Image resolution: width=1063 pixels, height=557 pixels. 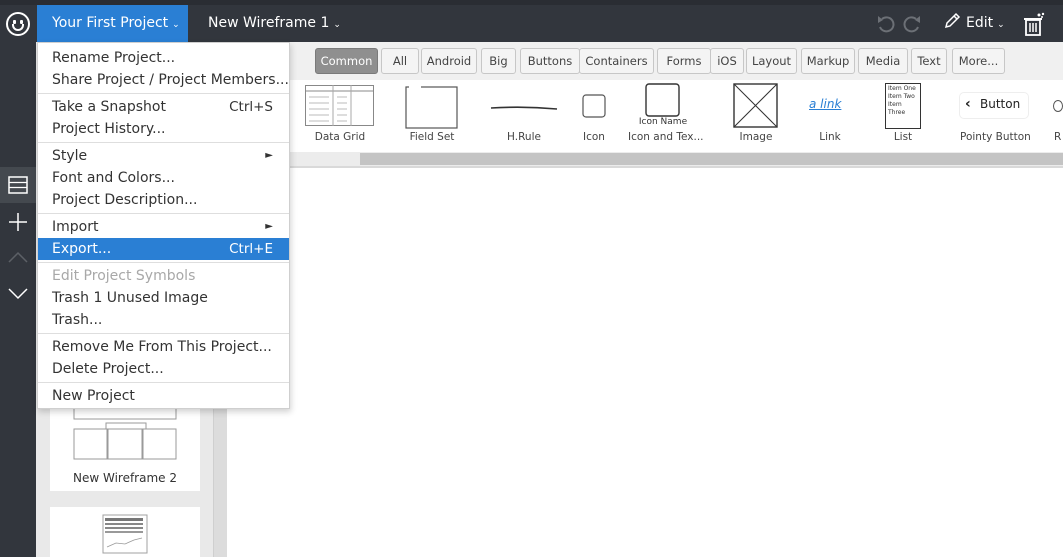 I want to click on library-item-label: Image, so click(x=756, y=137).